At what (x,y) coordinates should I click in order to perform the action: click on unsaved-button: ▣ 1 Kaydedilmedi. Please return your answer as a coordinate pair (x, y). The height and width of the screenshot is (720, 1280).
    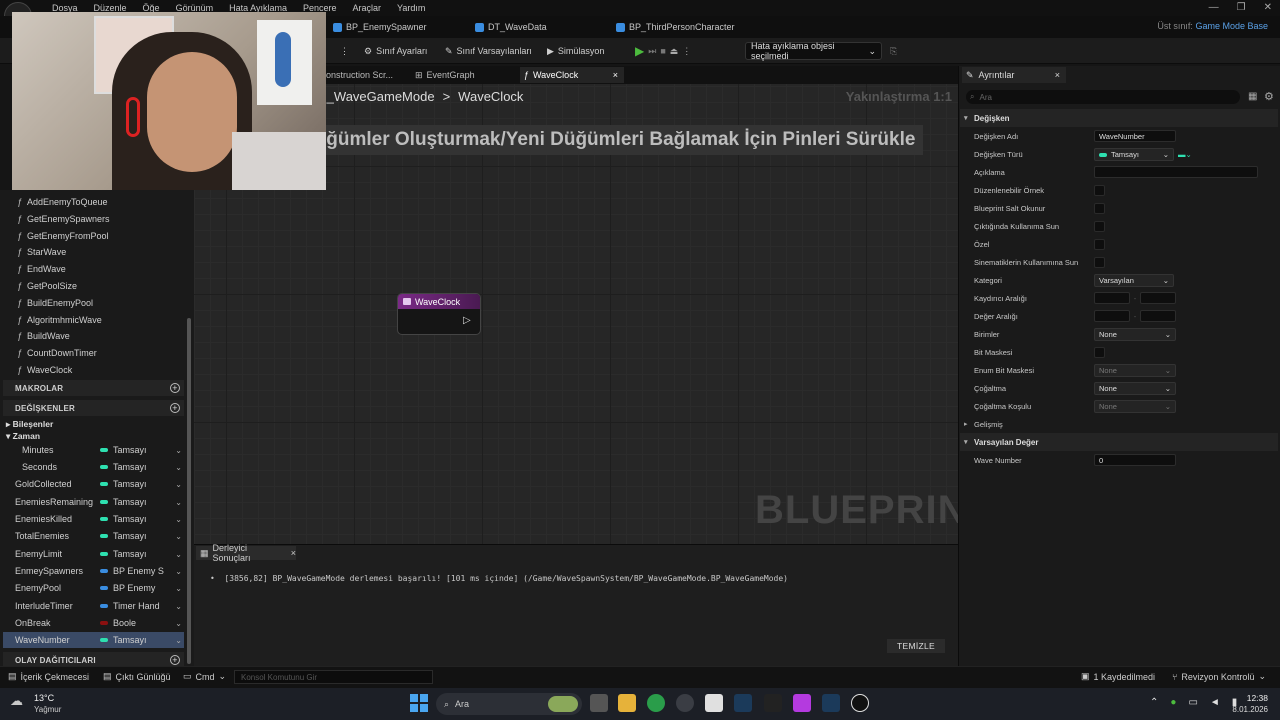
    Looking at the image, I should click on (1118, 676).